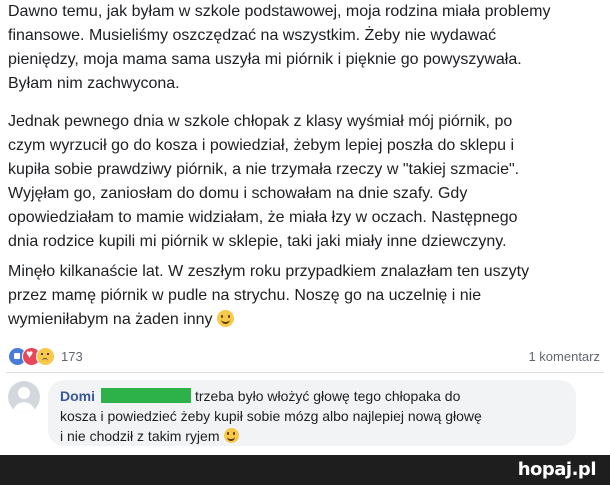 The width and height of the screenshot is (610, 485). What do you see at coordinates (305, 470) in the screenshot?
I see `watermark-footer: hopaj.pl` at bounding box center [305, 470].